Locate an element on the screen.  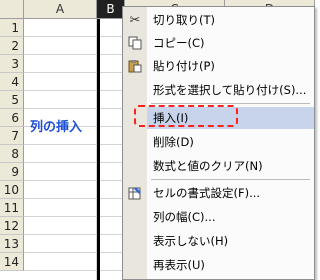
selected-column-b is located at coordinates (111, 149).